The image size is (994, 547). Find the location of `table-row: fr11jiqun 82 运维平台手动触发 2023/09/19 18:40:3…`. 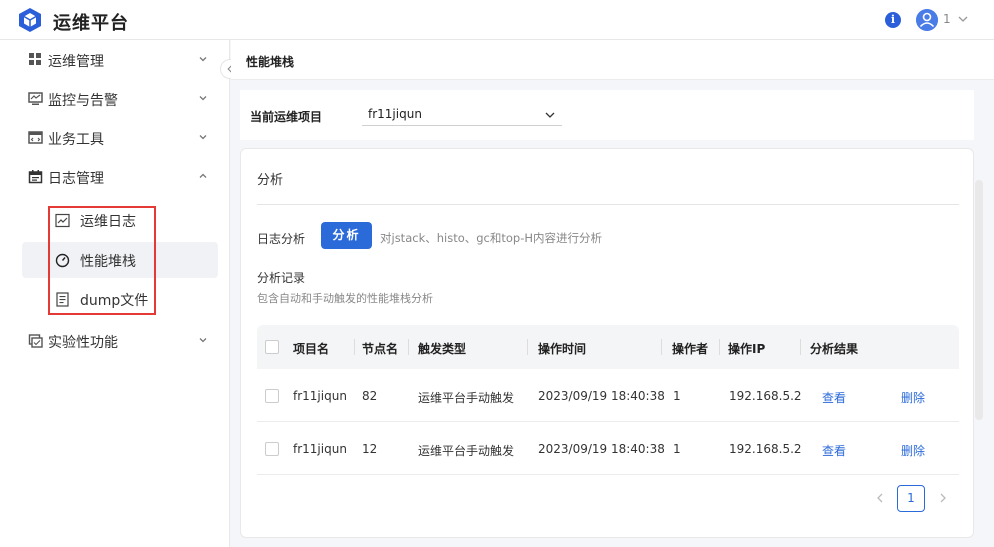

table-row: fr11jiqun 82 运维平台手动触发 2023/09/19 18:40:3… is located at coordinates (608, 395).